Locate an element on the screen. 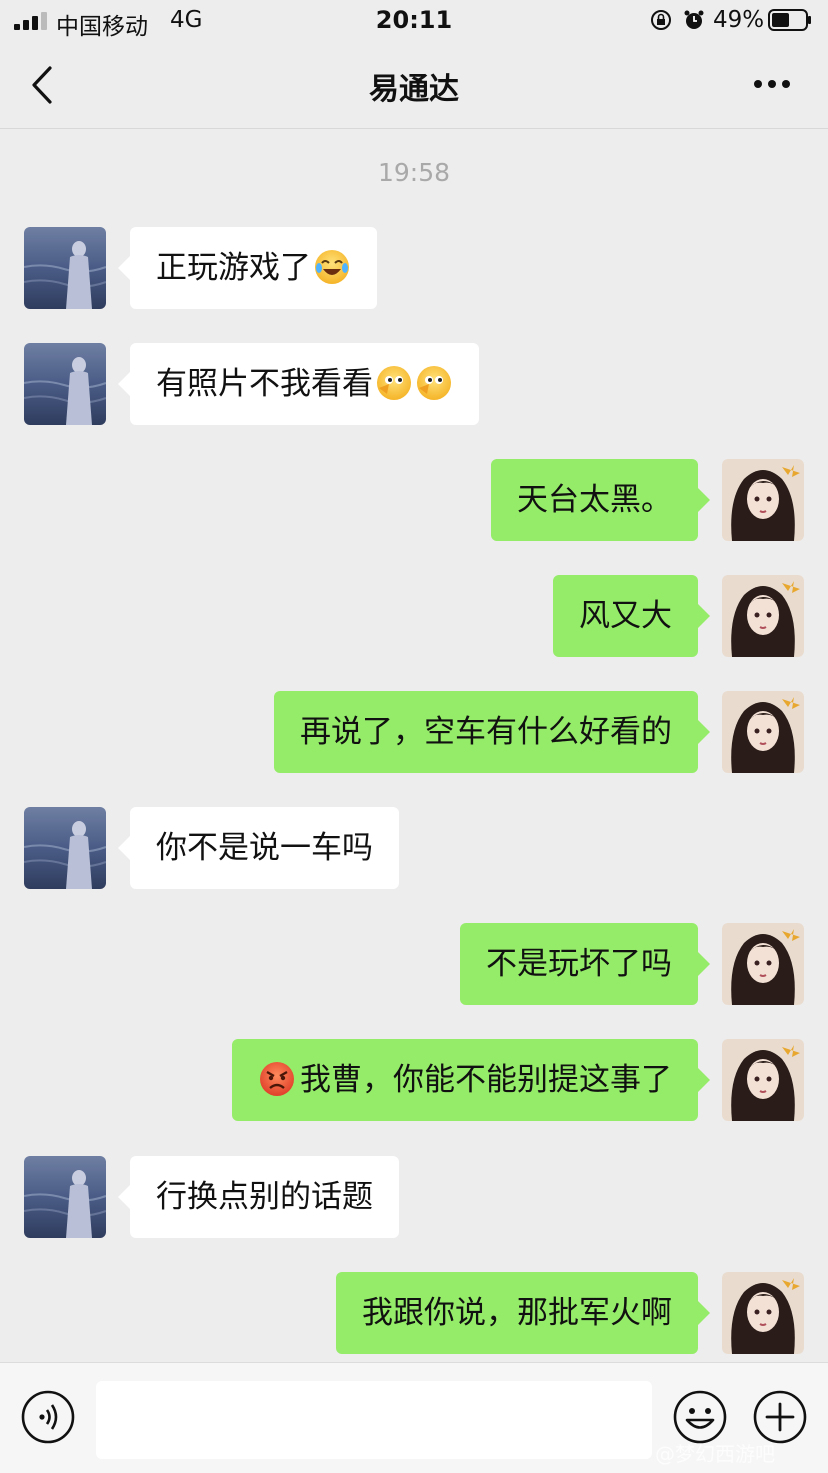 The image size is (828, 1473). outgoing-message: 我曹，你能不能别提这事了 is located at coordinates (471, 1080).